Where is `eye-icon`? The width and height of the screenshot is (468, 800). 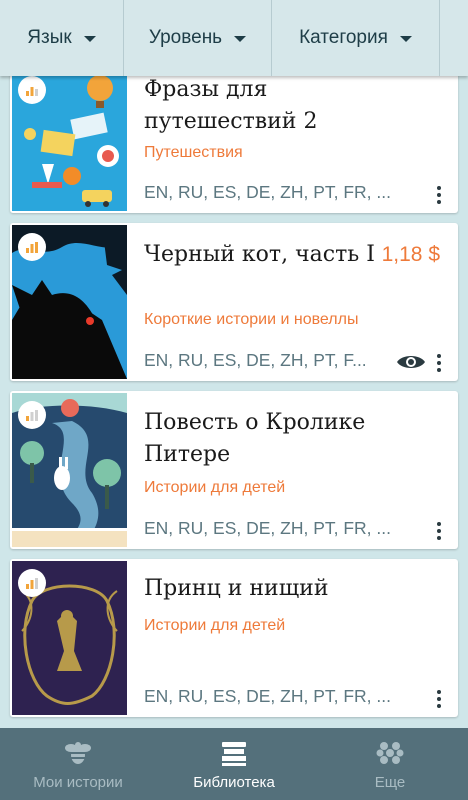
eye-icon is located at coordinates (411, 364).